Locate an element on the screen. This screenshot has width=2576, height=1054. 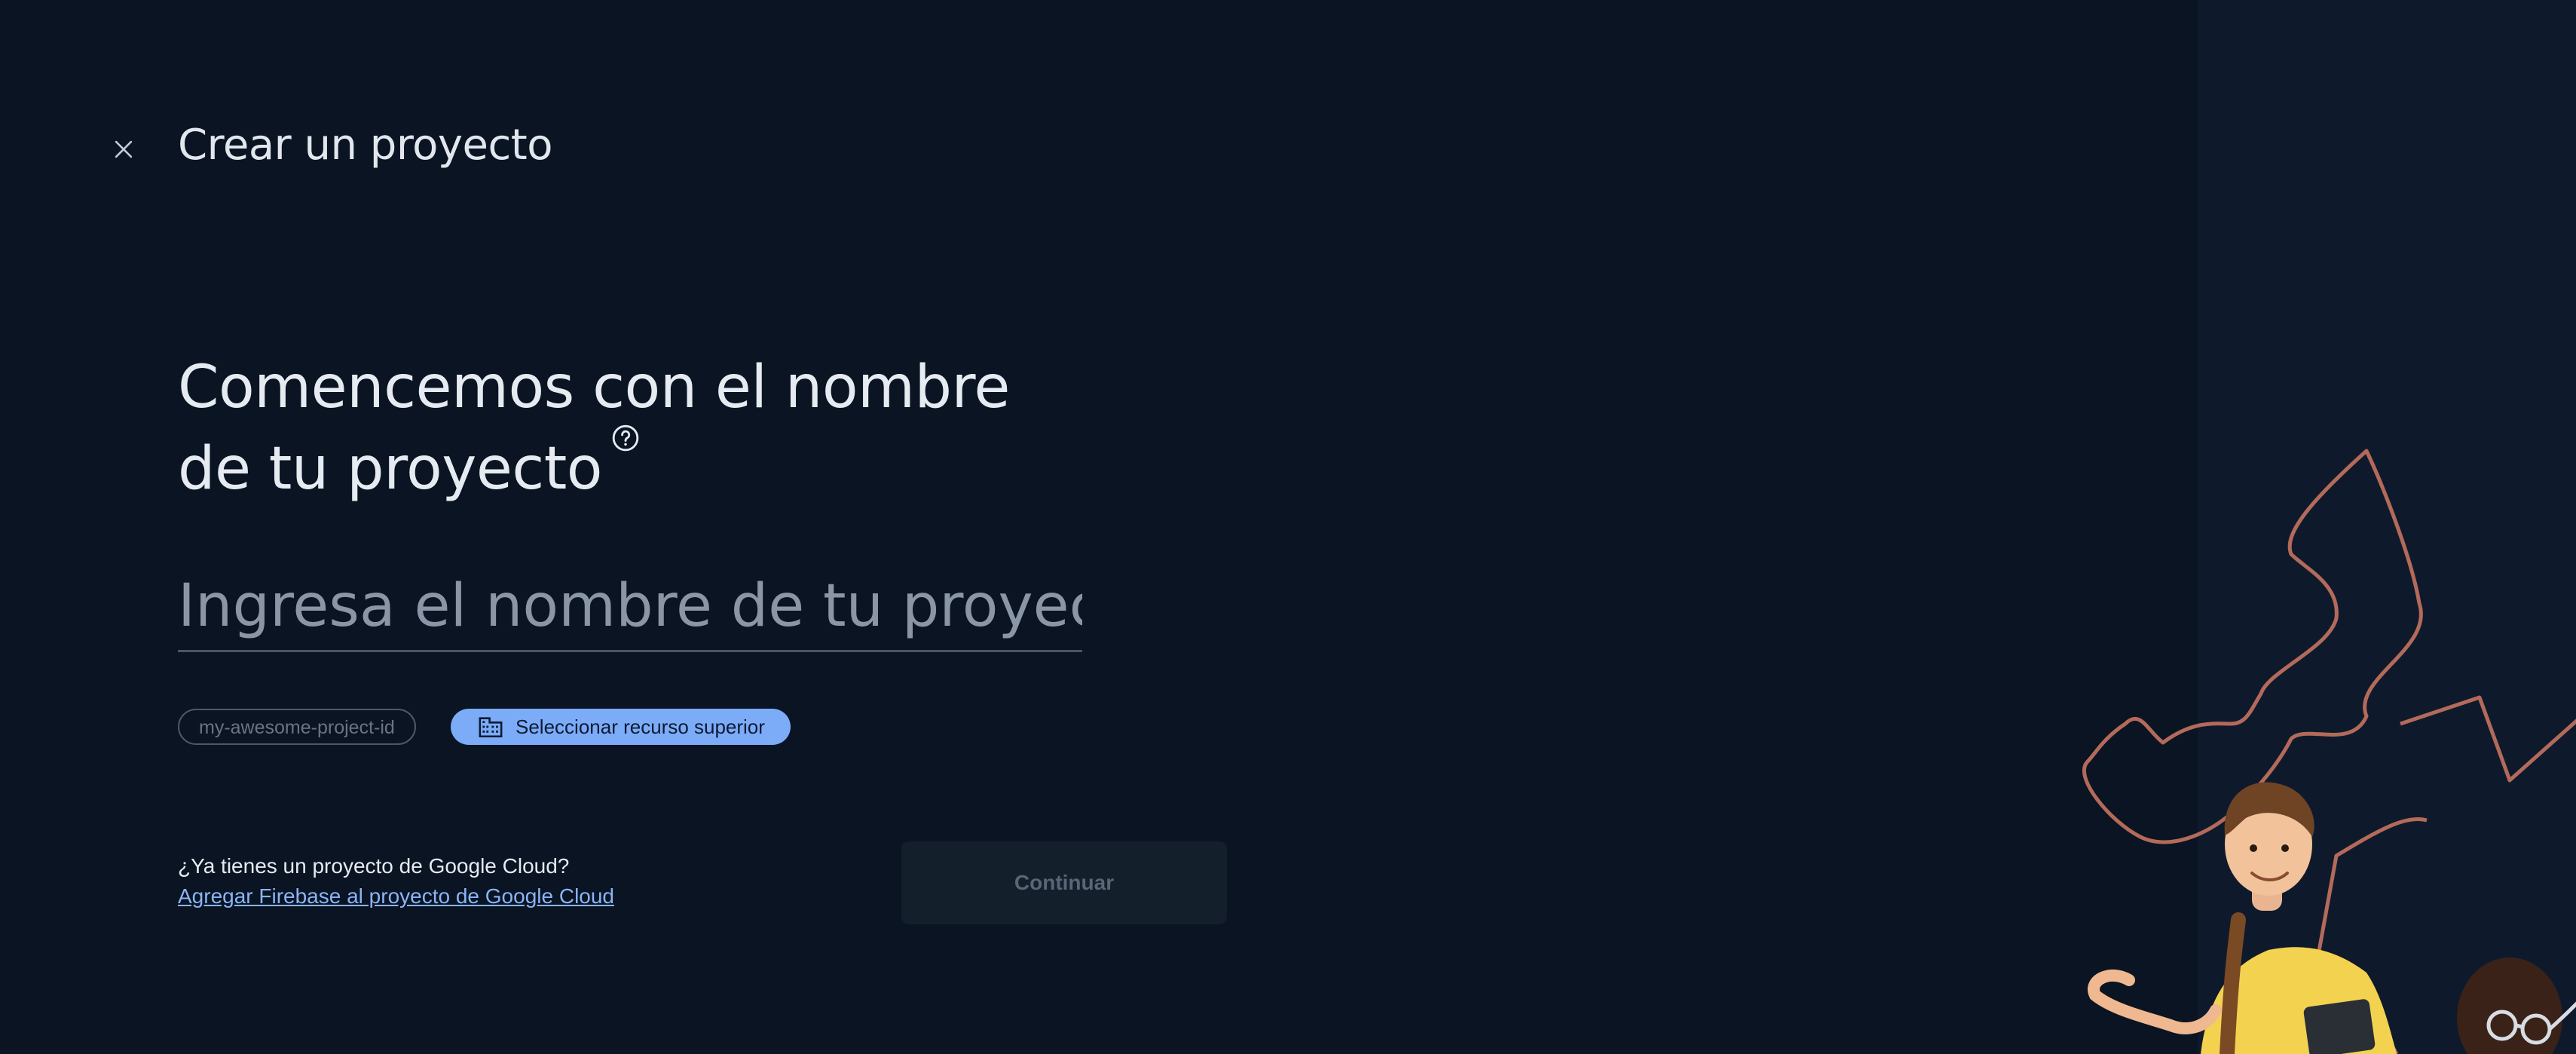
close-button is located at coordinates (123, 149).